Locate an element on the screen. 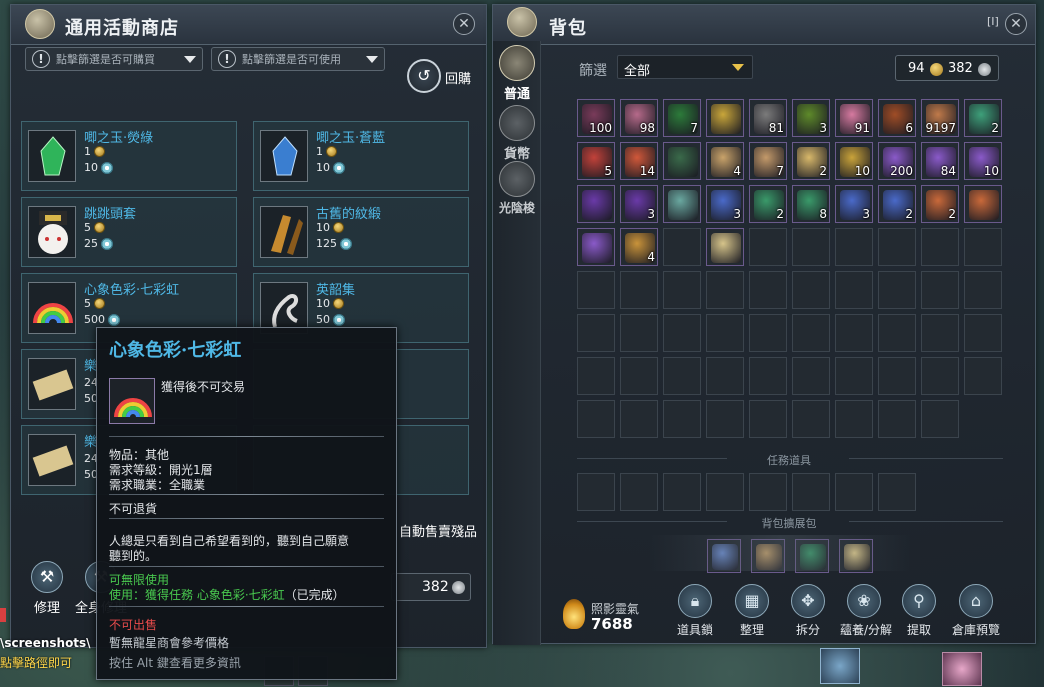  shop-item-card: 跳跳頭套 5 25 is located at coordinates (129, 232).